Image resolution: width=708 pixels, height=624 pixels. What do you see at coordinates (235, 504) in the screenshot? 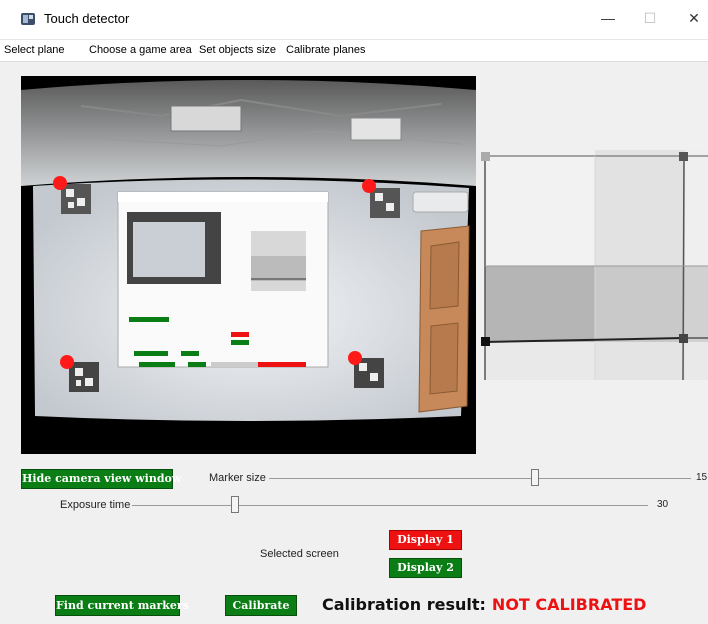
I see `exposure-time-slider-handle` at bounding box center [235, 504].